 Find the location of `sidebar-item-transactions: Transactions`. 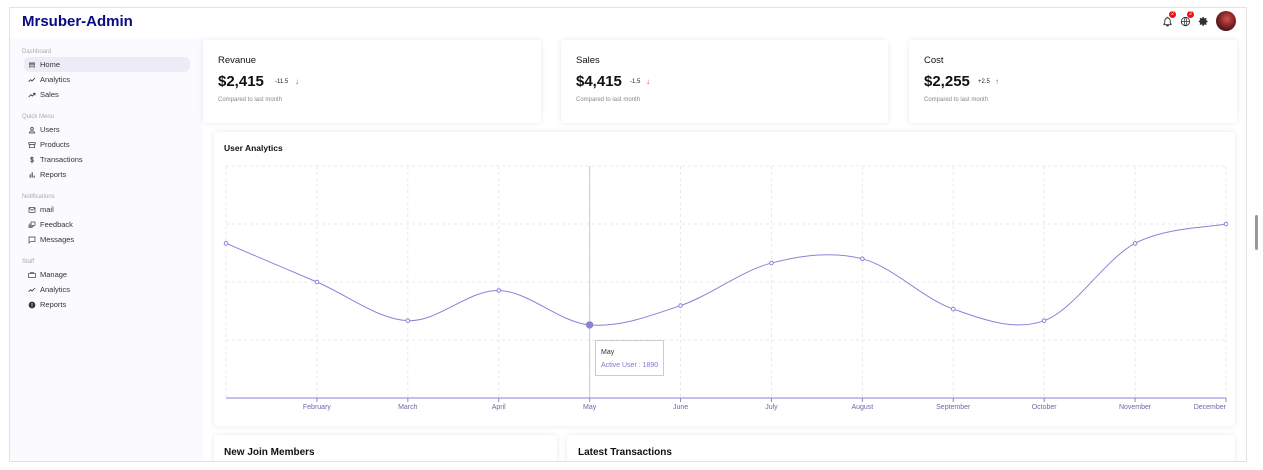

sidebar-item-transactions: Transactions is located at coordinates (107, 159).